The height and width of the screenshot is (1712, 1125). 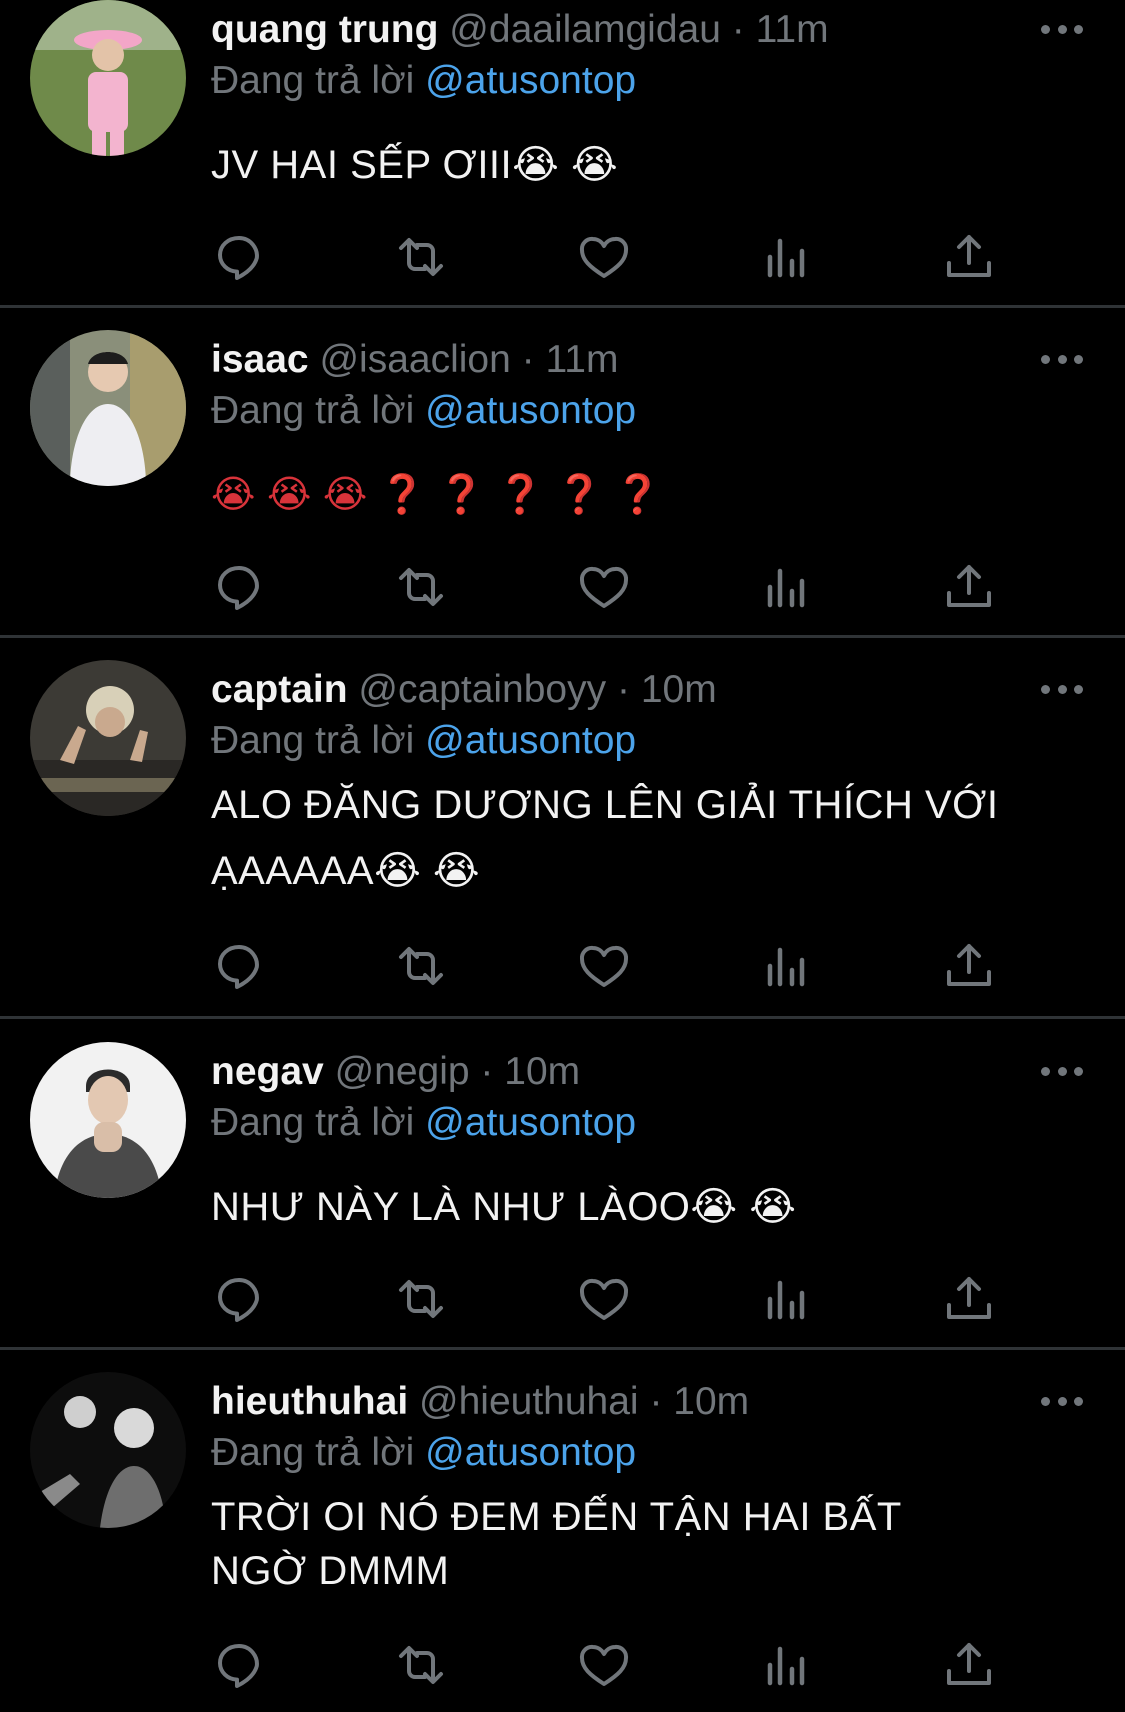 What do you see at coordinates (482, 689) in the screenshot?
I see `handle: @captainboyy` at bounding box center [482, 689].